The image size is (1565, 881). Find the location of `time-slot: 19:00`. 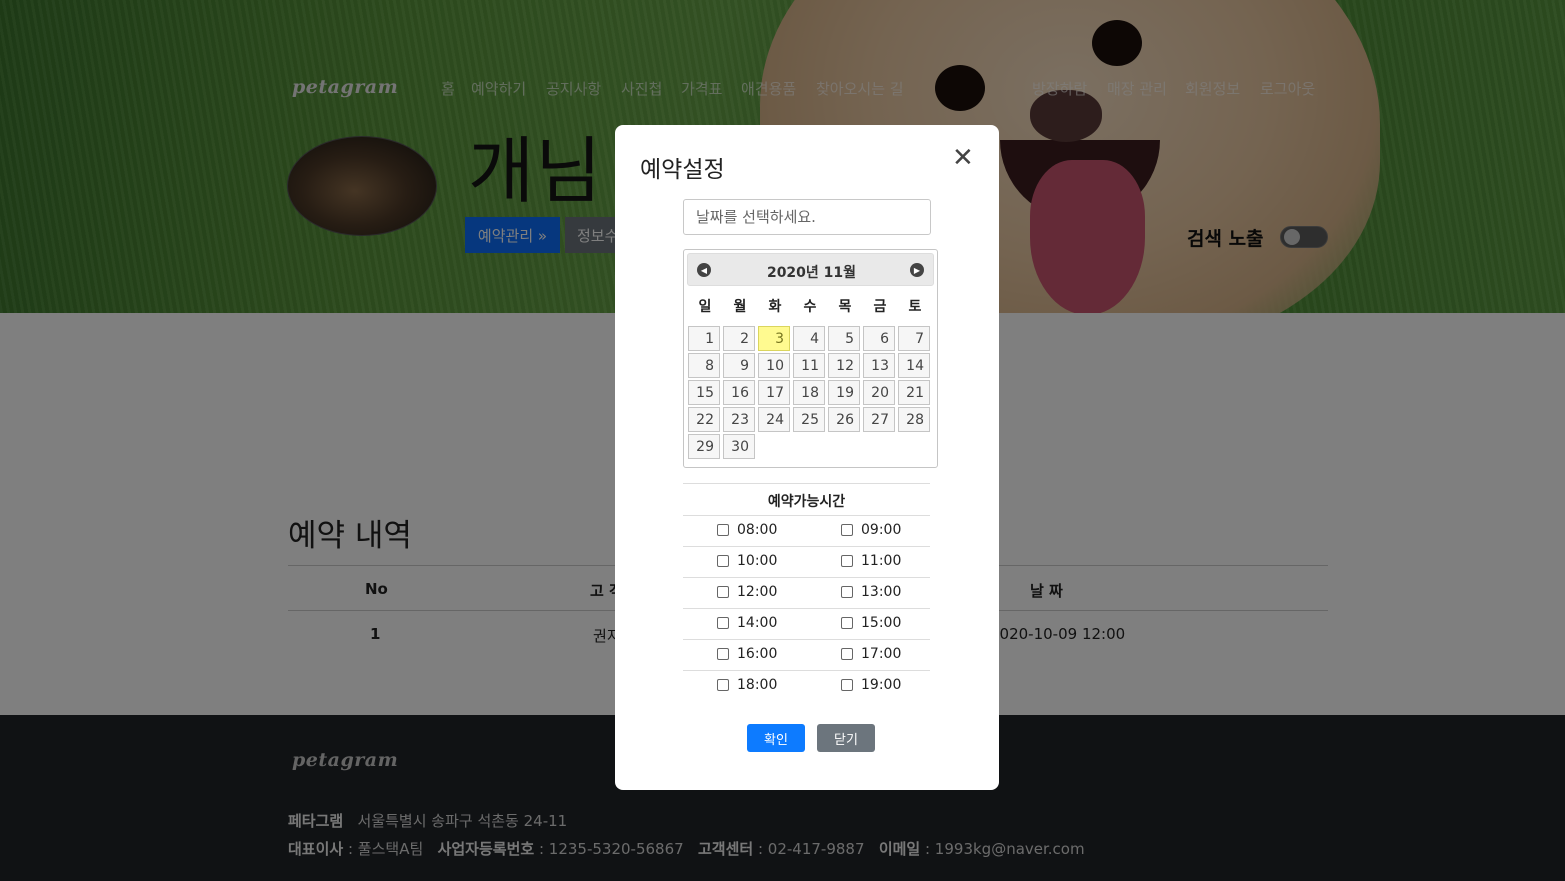

time-slot: 19:00 is located at coordinates (871, 685).